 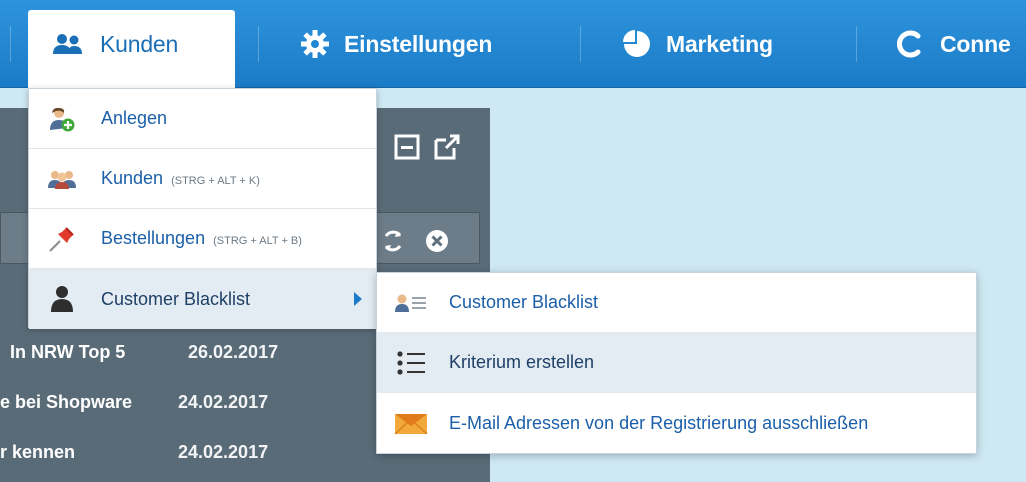 I want to click on nav-item-label: Einstellungen, so click(x=418, y=43).